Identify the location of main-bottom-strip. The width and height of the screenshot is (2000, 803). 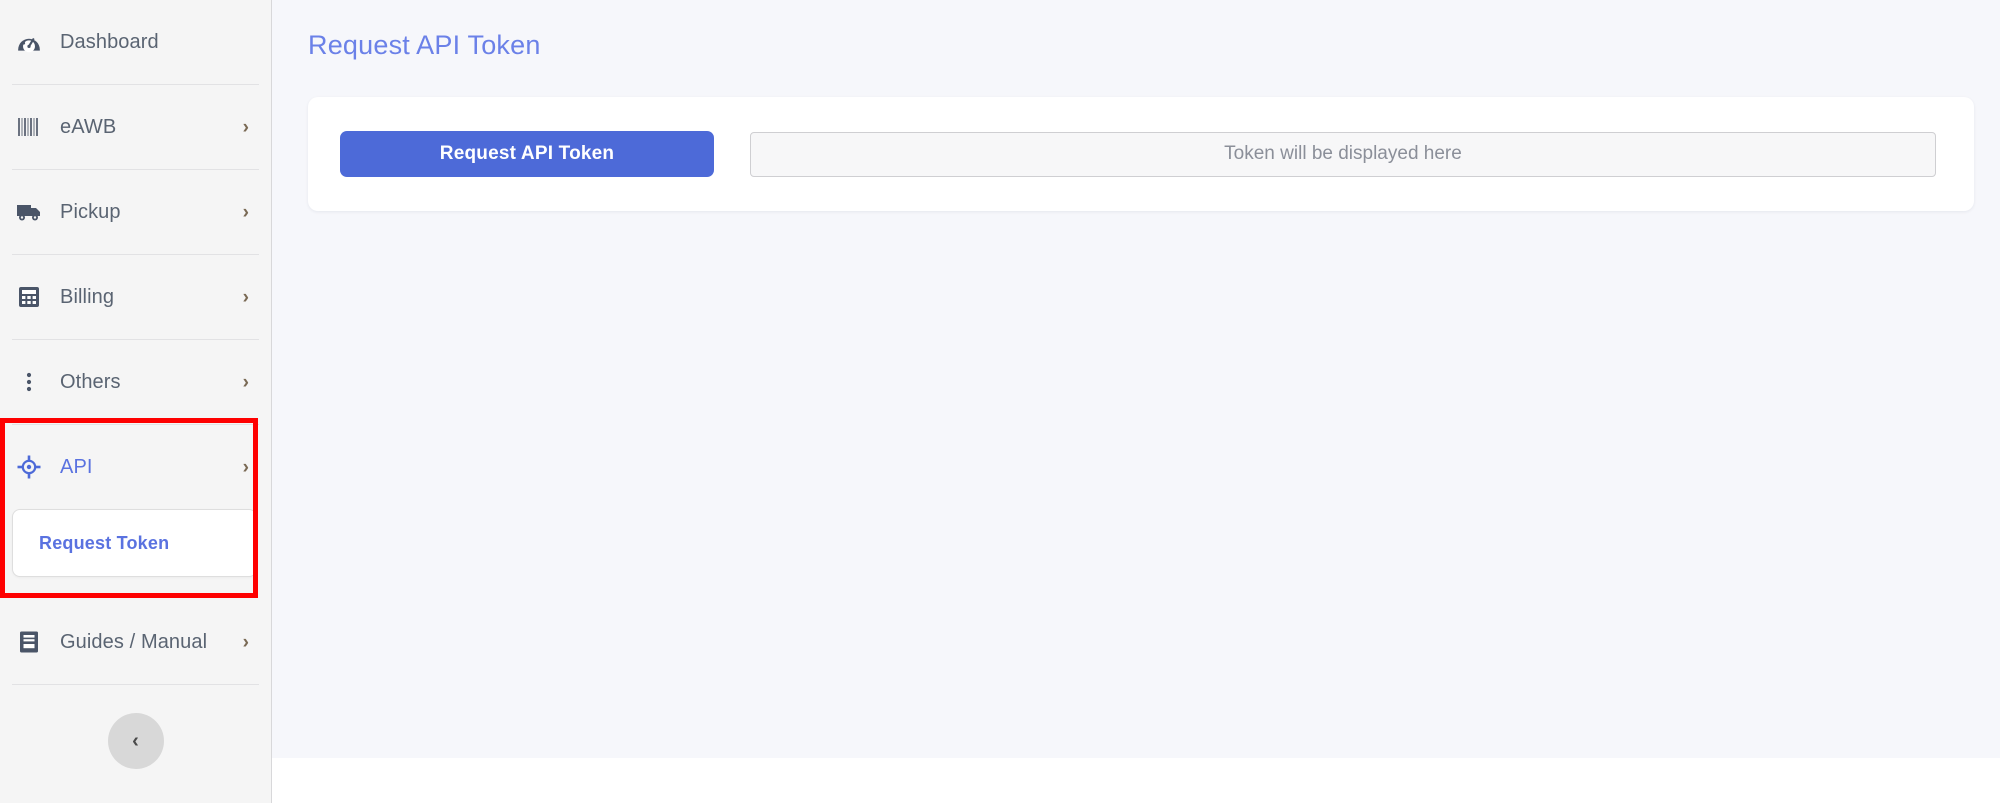
(1136, 780).